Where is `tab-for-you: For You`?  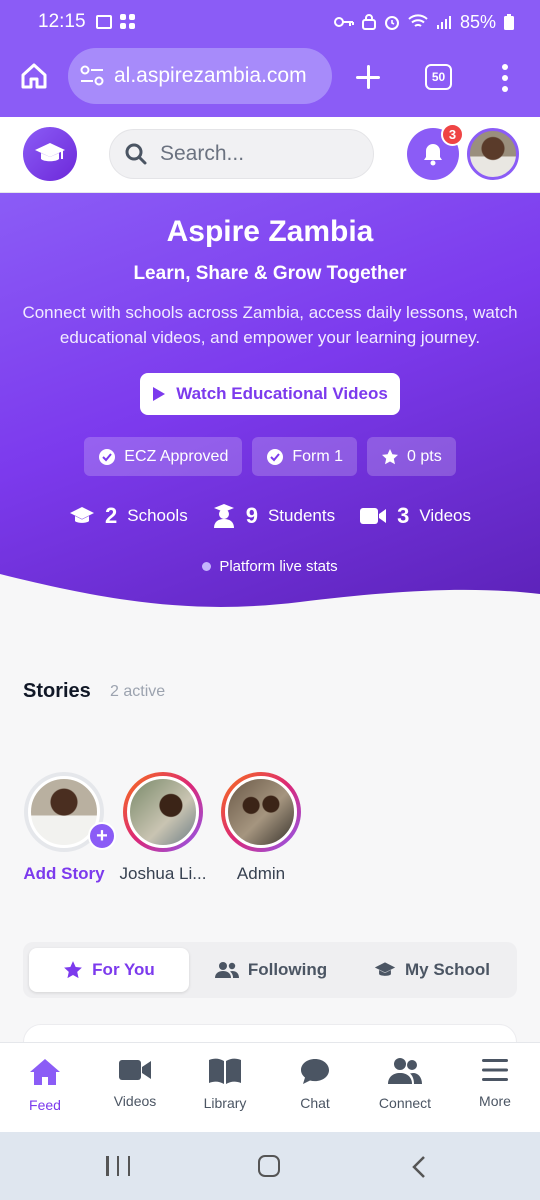
tab-for-you: For You is located at coordinates (109, 970).